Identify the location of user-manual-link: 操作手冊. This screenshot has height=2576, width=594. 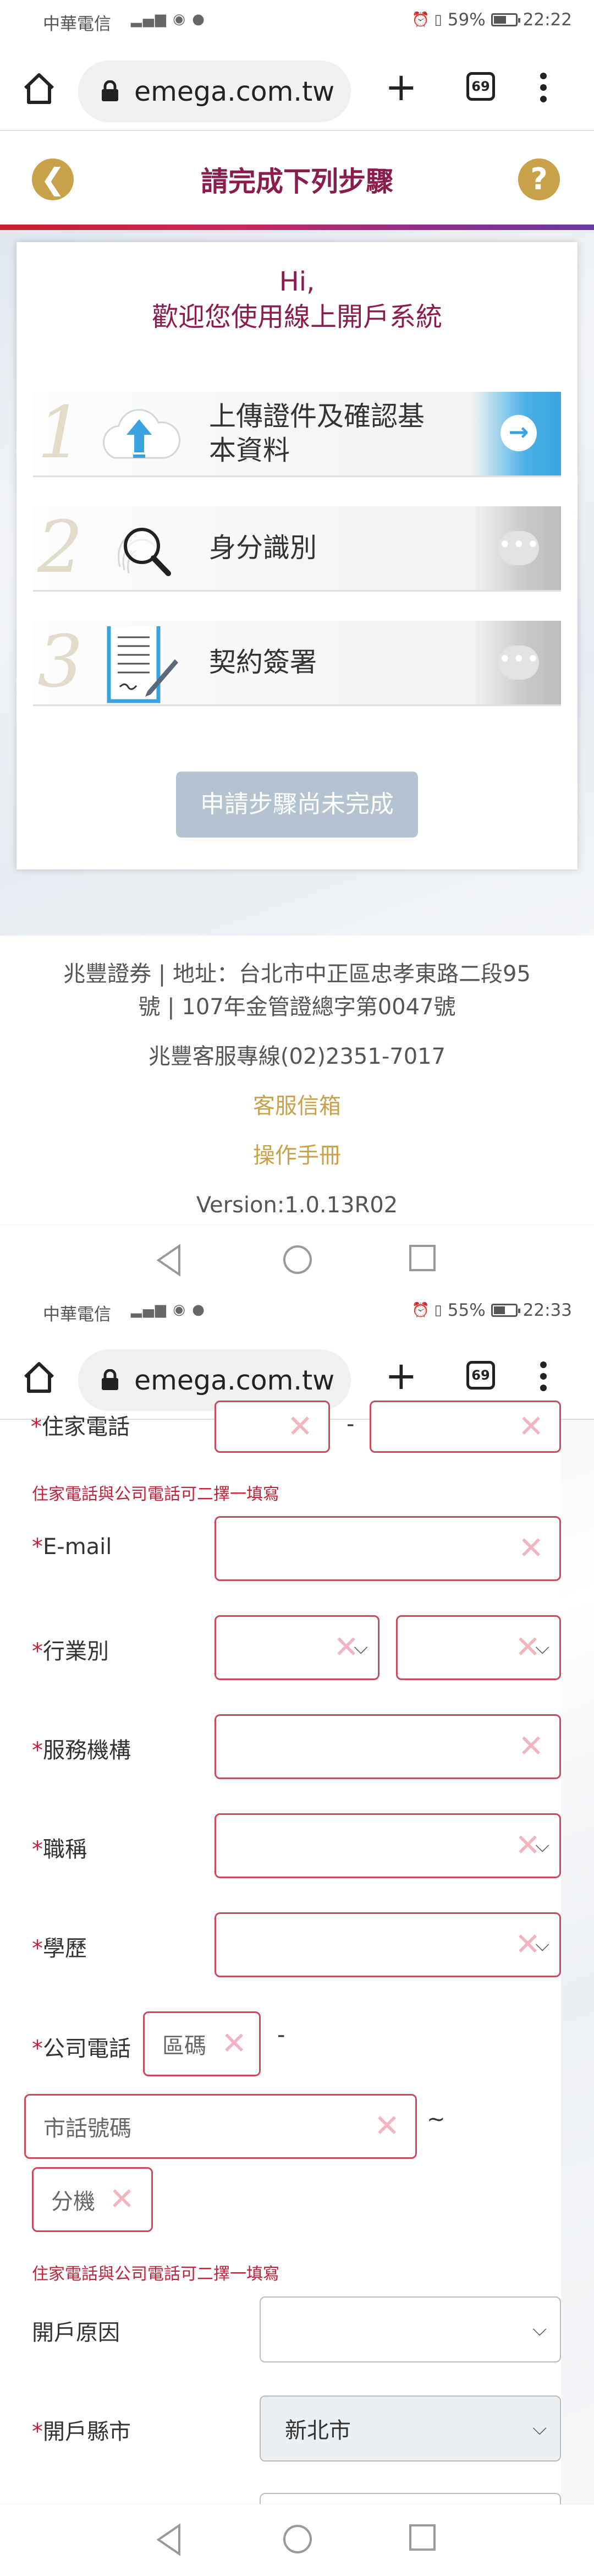
(297, 1155).